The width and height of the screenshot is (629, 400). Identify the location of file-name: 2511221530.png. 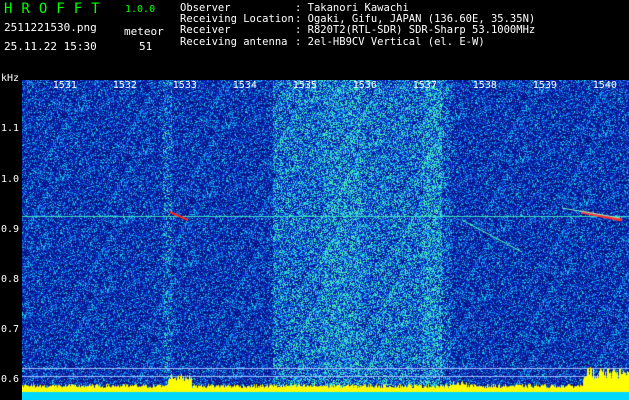
(50, 27).